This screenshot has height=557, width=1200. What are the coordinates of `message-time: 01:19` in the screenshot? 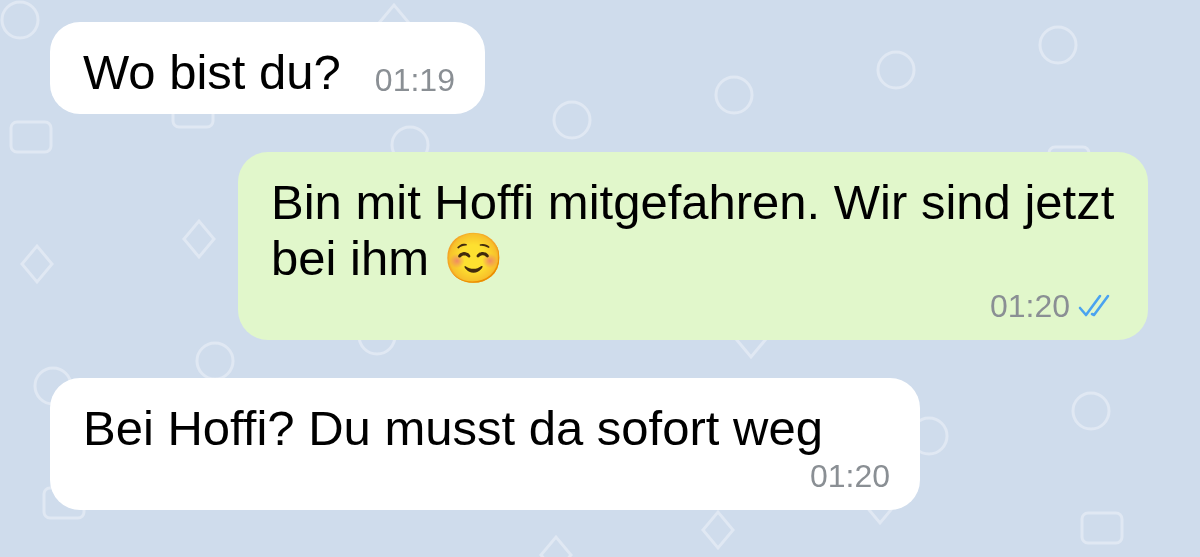 It's located at (414, 80).